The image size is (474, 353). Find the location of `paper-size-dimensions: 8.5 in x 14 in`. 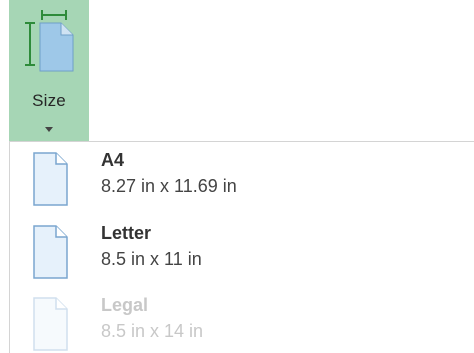

paper-size-dimensions: 8.5 in x 14 in is located at coordinates (152, 331).